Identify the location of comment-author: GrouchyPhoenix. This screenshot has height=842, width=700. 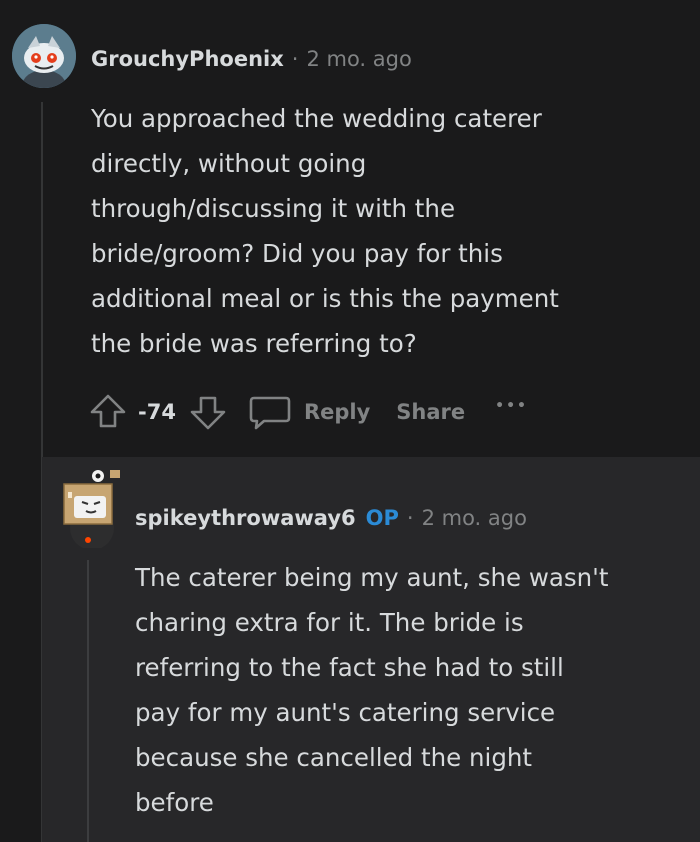
(187, 59).